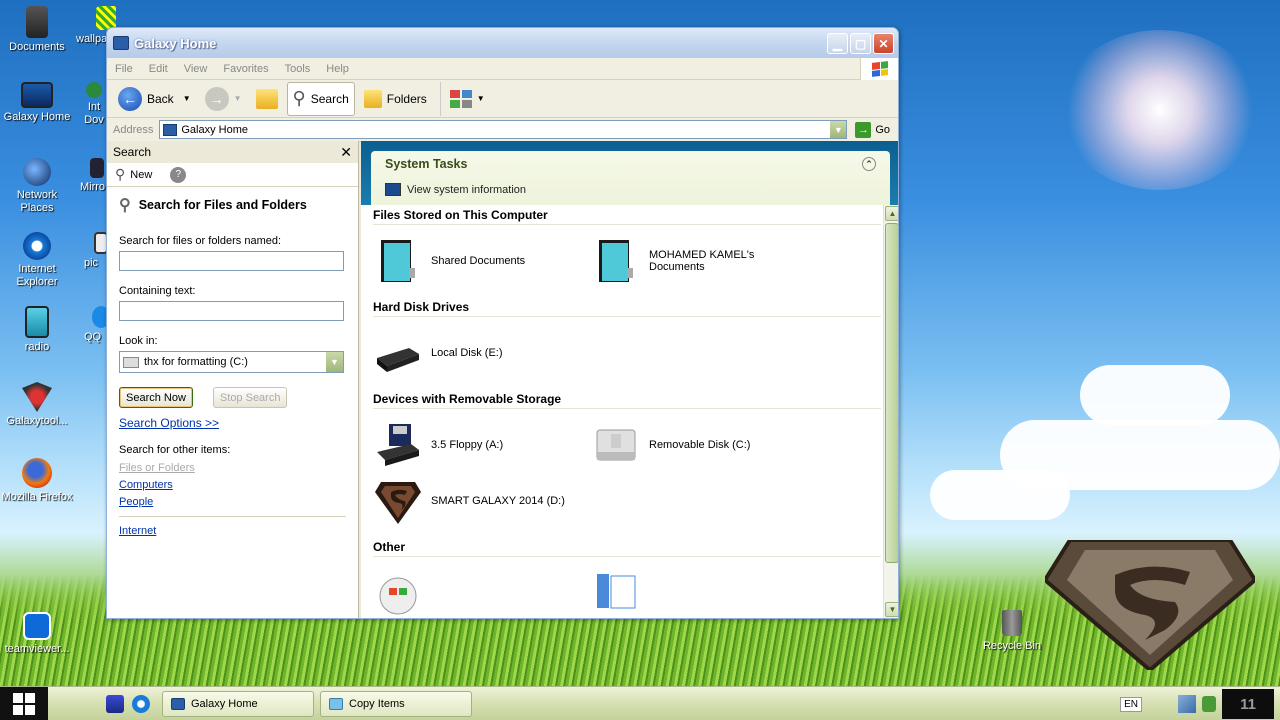  Describe the element at coordinates (396, 703) in the screenshot. I see `taskbar-item-copy-items: Copy Items` at that location.